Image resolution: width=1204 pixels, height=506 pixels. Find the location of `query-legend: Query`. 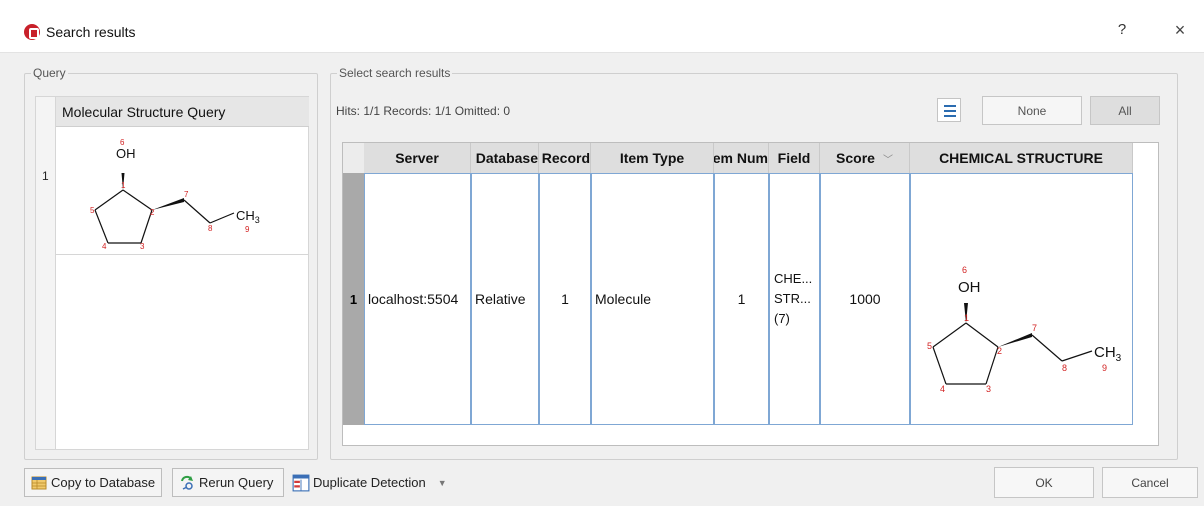

query-legend: Query is located at coordinates (49, 73).